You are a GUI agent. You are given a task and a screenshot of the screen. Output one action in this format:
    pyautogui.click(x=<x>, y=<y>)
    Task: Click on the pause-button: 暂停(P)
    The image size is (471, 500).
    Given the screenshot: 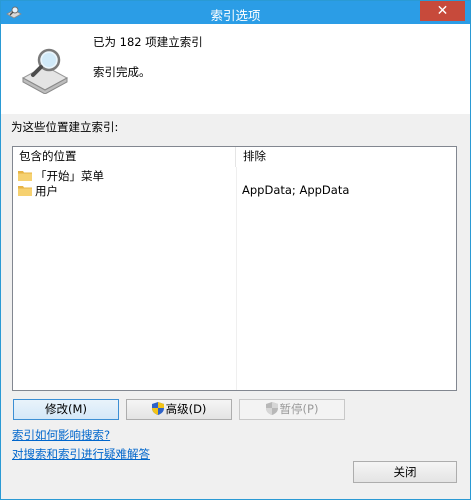 What is the action you would take?
    pyautogui.click(x=292, y=409)
    